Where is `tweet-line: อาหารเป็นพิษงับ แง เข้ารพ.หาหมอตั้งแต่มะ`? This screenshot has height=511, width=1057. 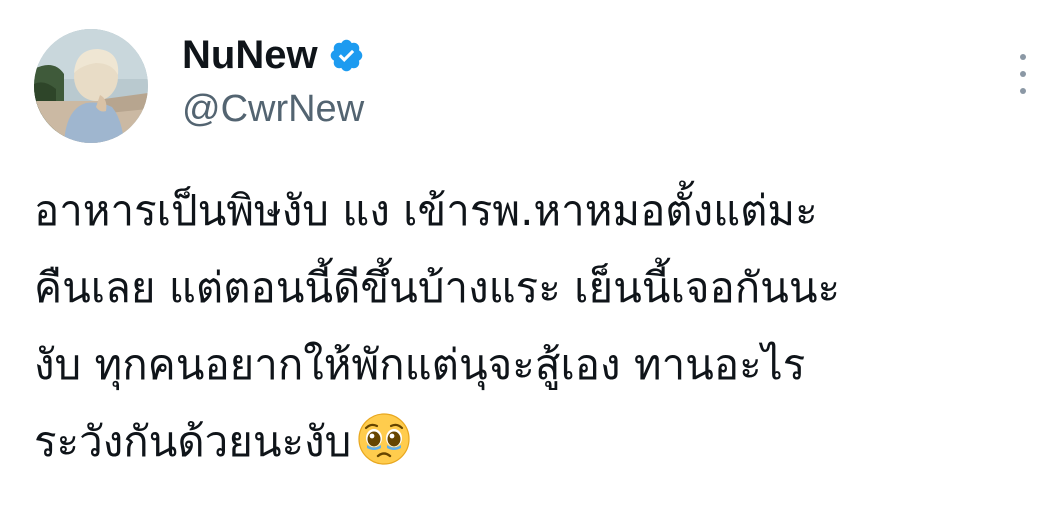
tweet-line: อาหารเป็นพิษงับ แง เข้ารพ.หาหมอตั้งแต่มะ is located at coordinates (426, 210).